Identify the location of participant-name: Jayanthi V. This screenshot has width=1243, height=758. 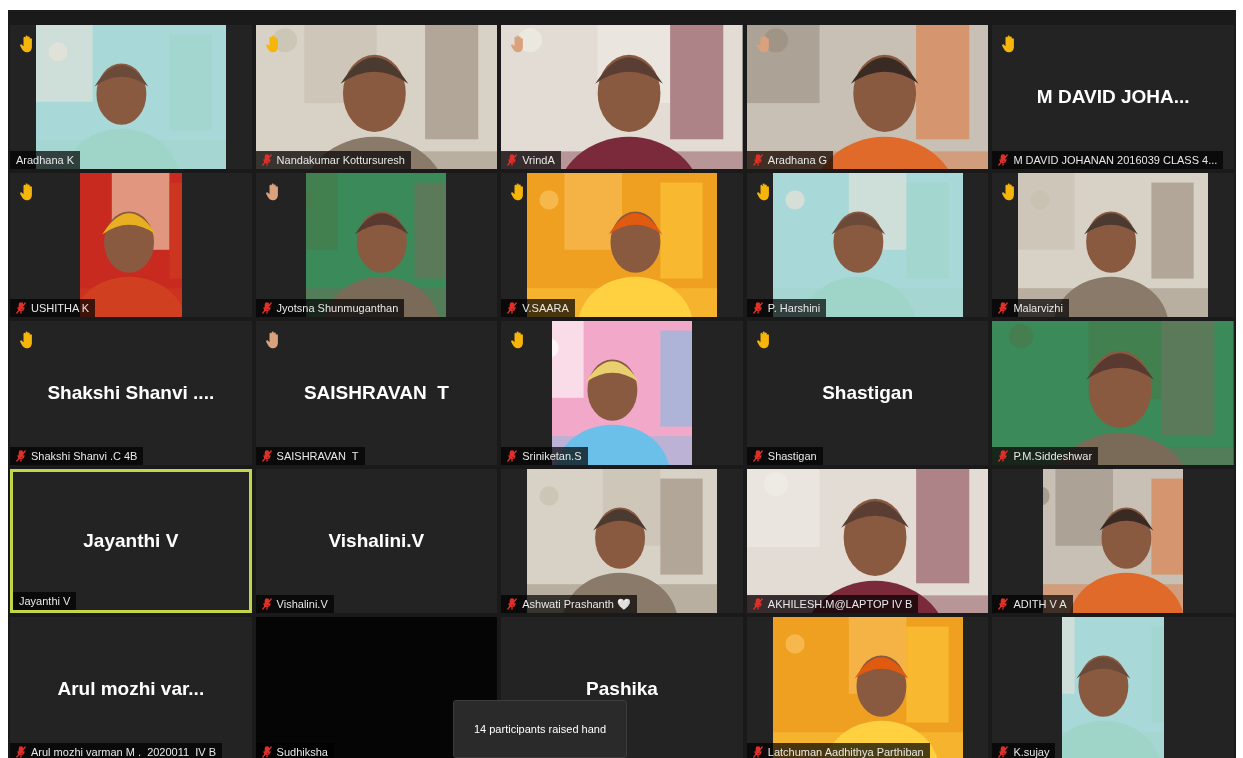
(131, 540).